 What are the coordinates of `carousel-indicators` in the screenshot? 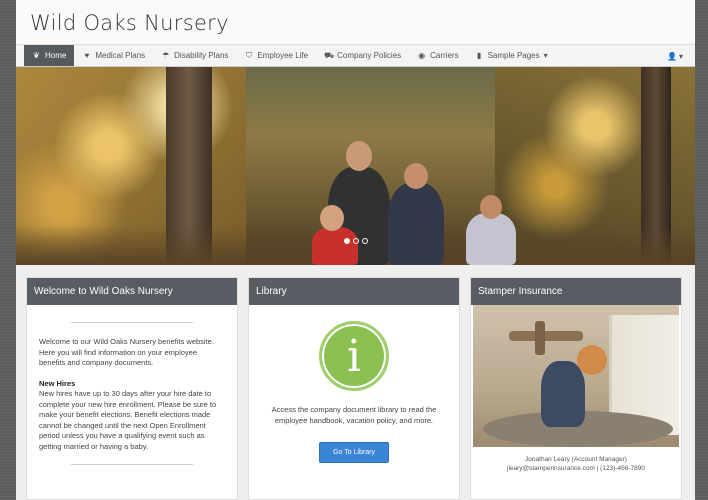 It's located at (356, 241).